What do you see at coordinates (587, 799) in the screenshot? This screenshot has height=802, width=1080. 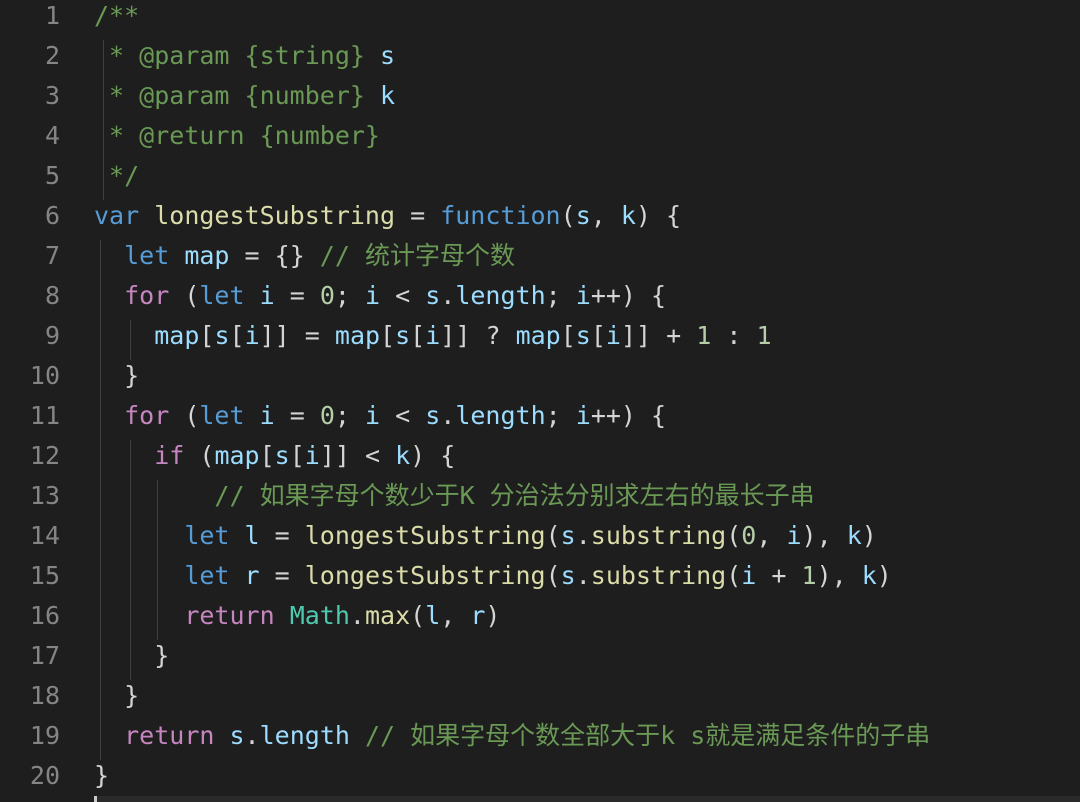 I see `horizontal-scrollbar` at bounding box center [587, 799].